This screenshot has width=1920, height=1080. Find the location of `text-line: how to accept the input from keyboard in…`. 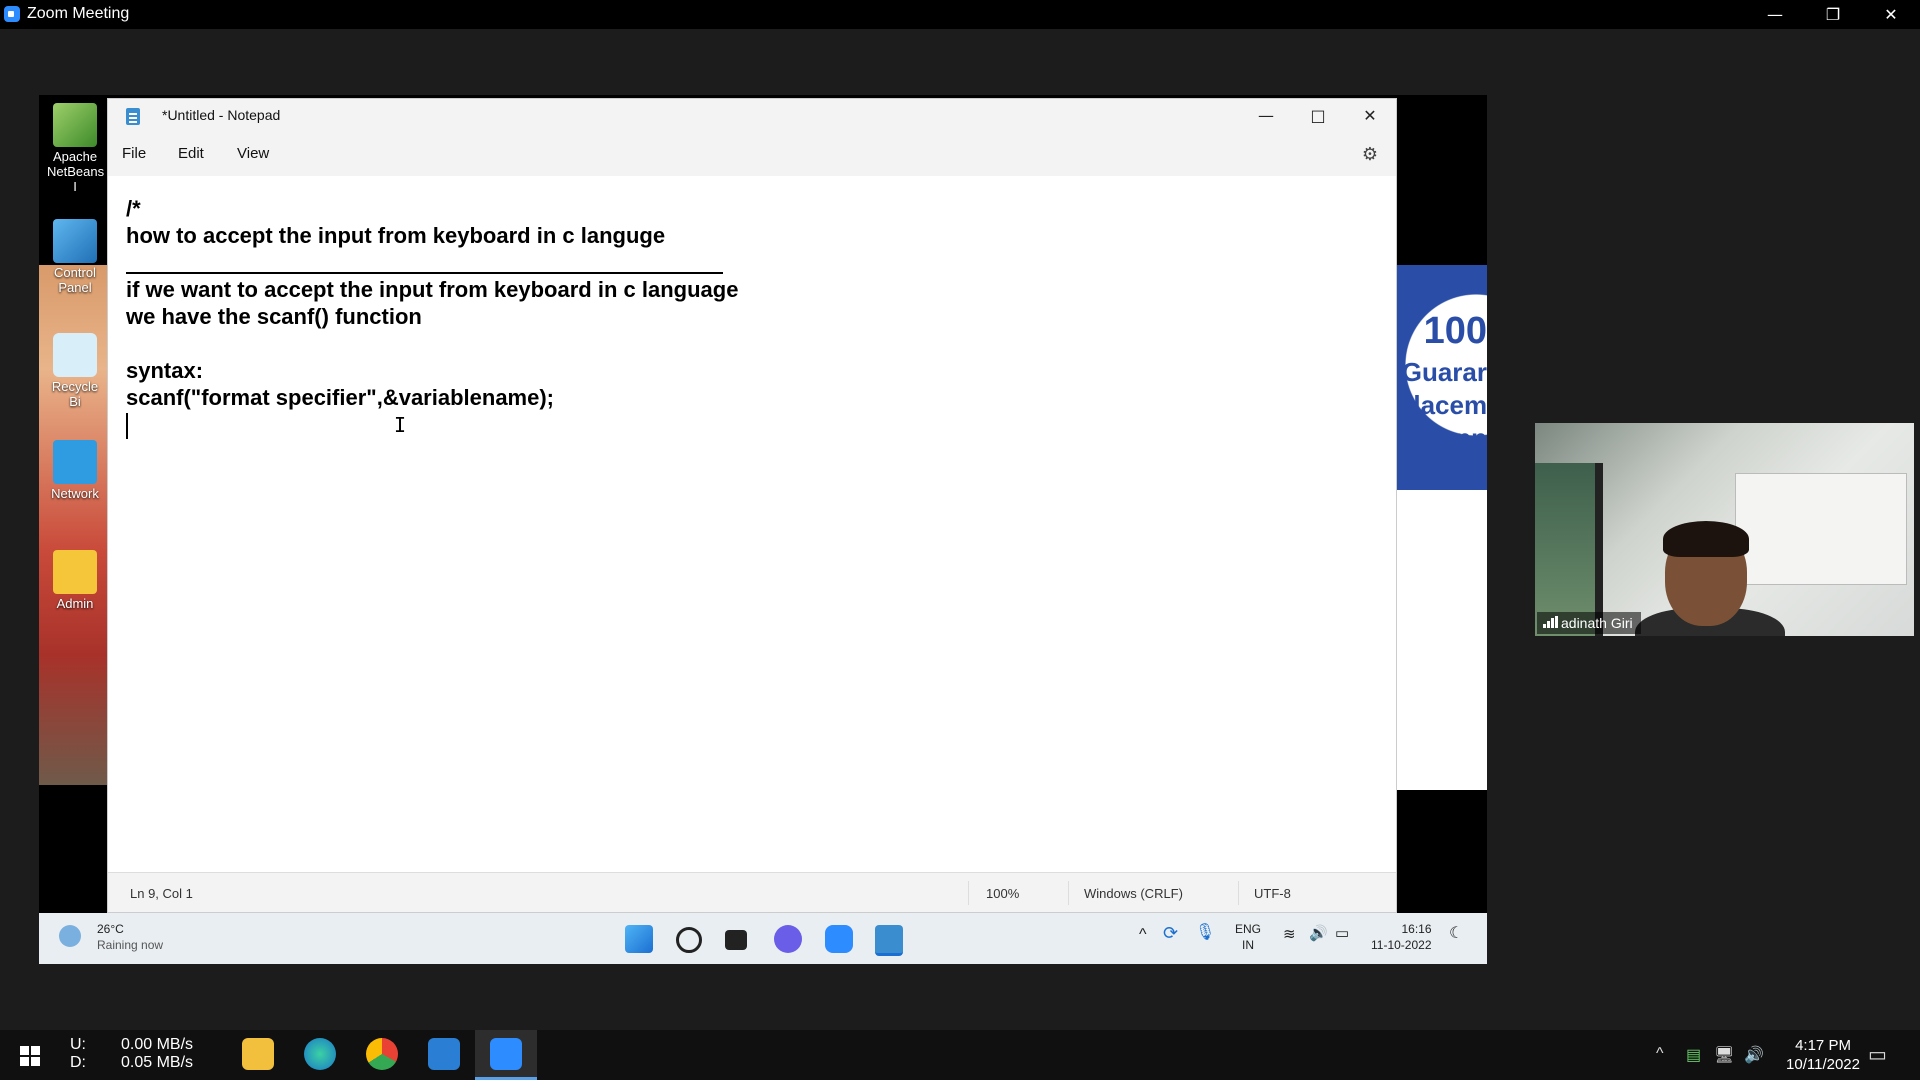

text-line: how to accept the input from keyboard in… is located at coordinates (396, 235).